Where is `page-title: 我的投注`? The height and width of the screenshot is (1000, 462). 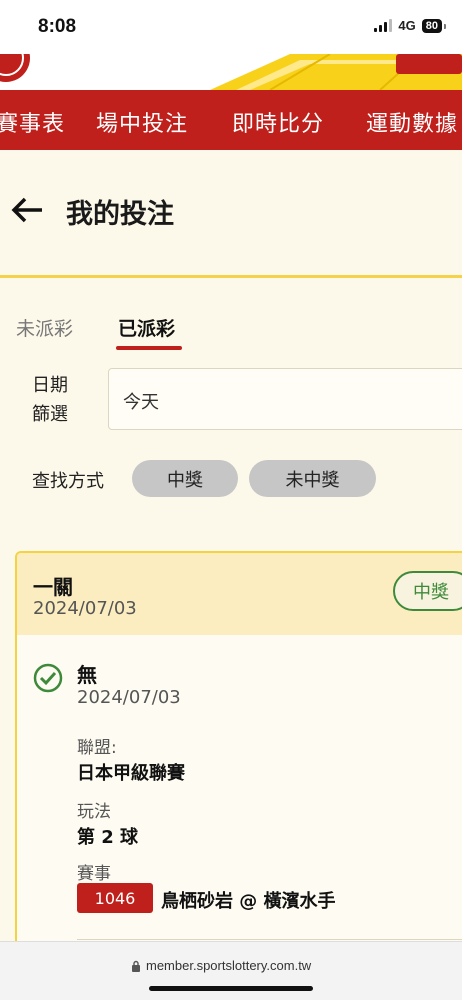
page-title: 我的投注 is located at coordinates (120, 214).